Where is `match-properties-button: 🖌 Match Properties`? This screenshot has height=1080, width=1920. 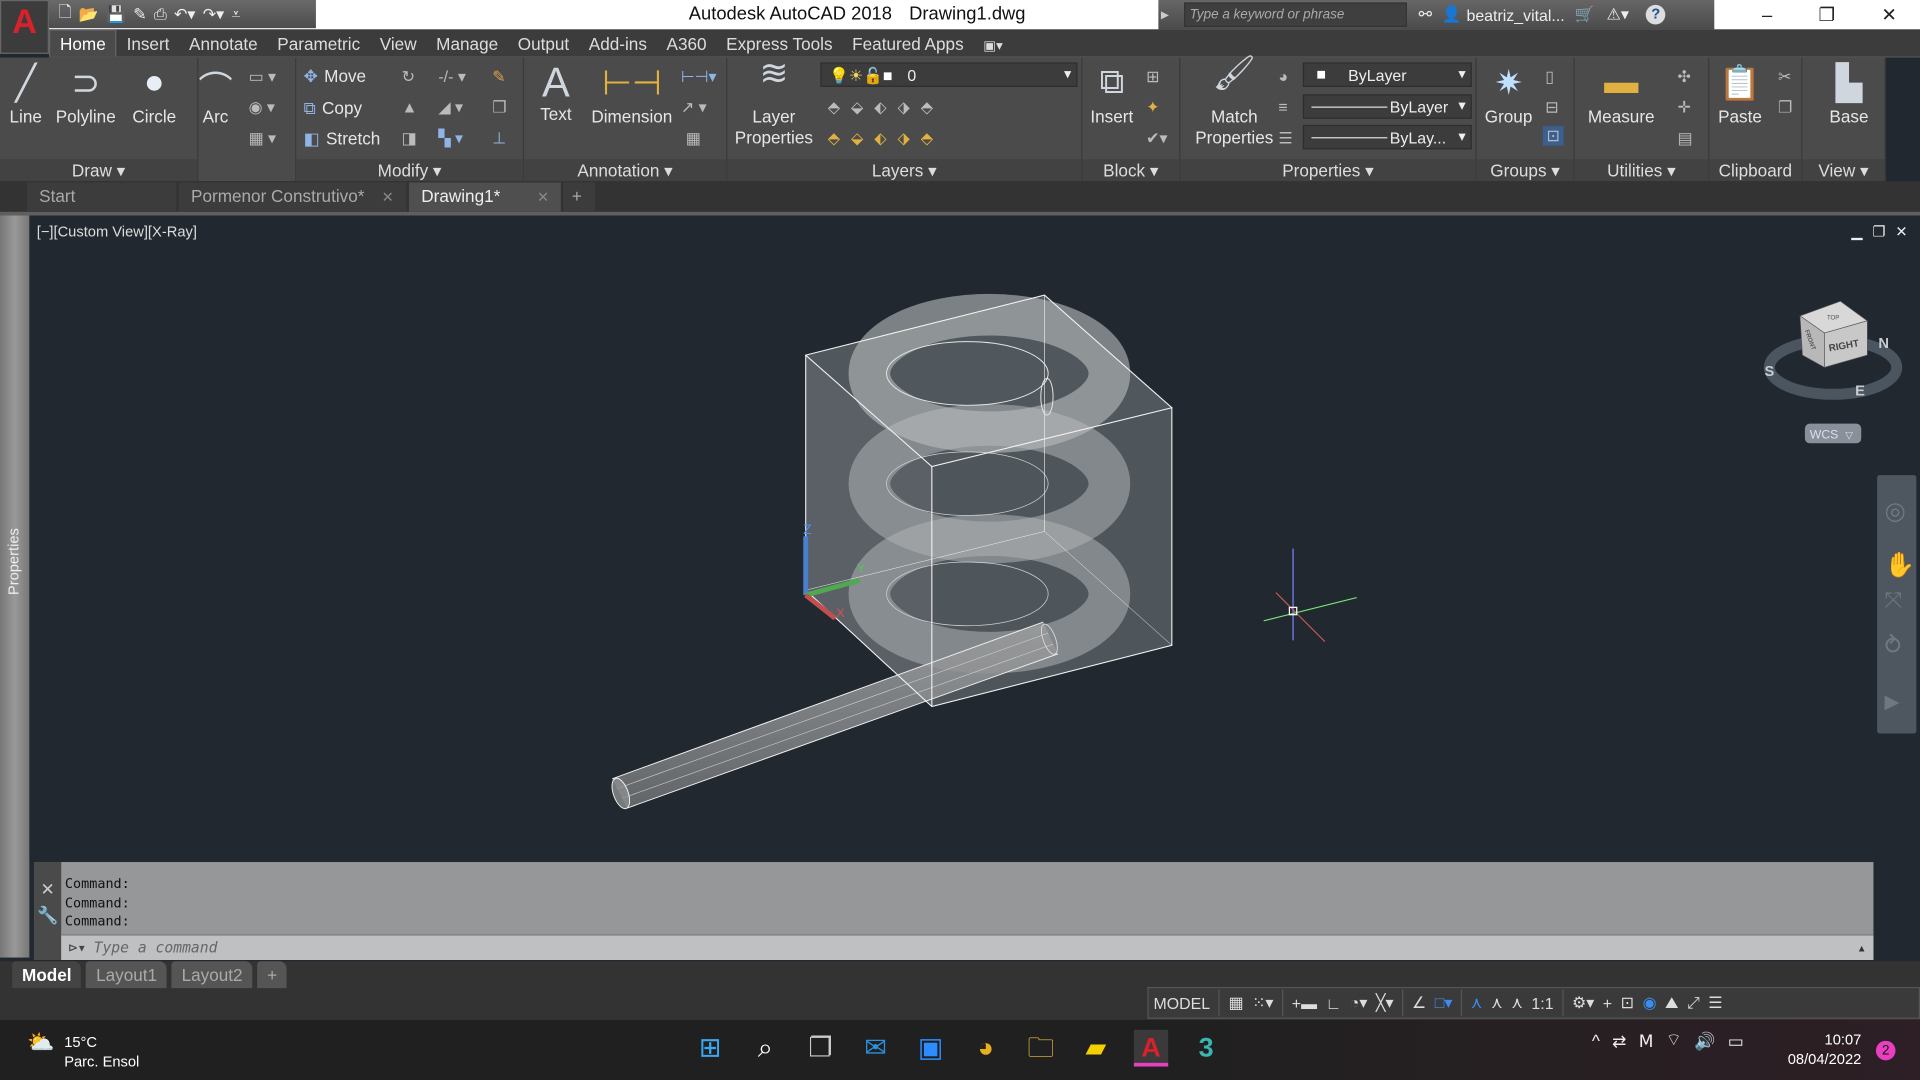
match-properties-button: 🖌 Match Properties is located at coordinates (1234, 102).